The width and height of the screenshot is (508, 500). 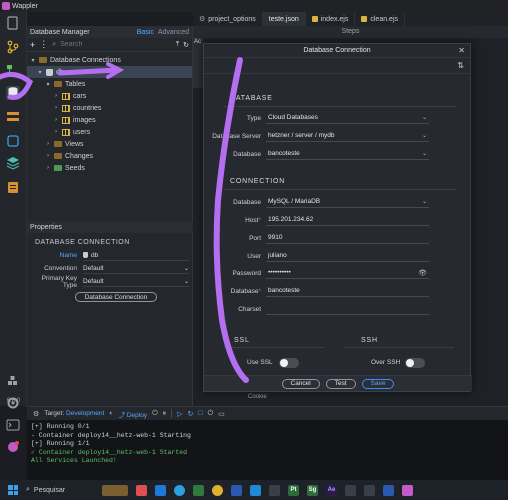 What do you see at coordinates (13, 187) in the screenshot?
I see `clipboard-icon` at bounding box center [13, 187].